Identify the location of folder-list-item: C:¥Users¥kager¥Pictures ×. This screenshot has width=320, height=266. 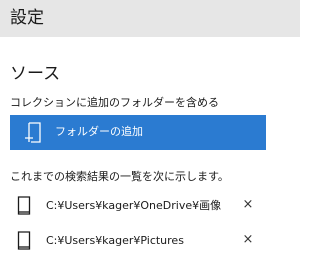
(150, 241).